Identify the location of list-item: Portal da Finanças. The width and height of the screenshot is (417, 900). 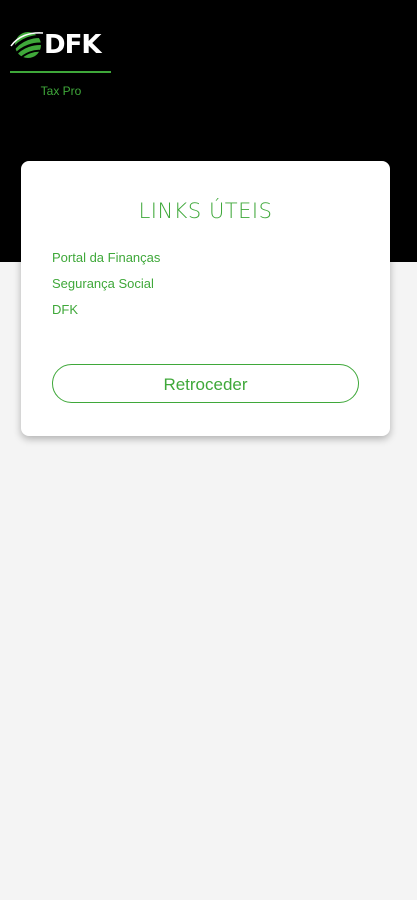
(106, 262).